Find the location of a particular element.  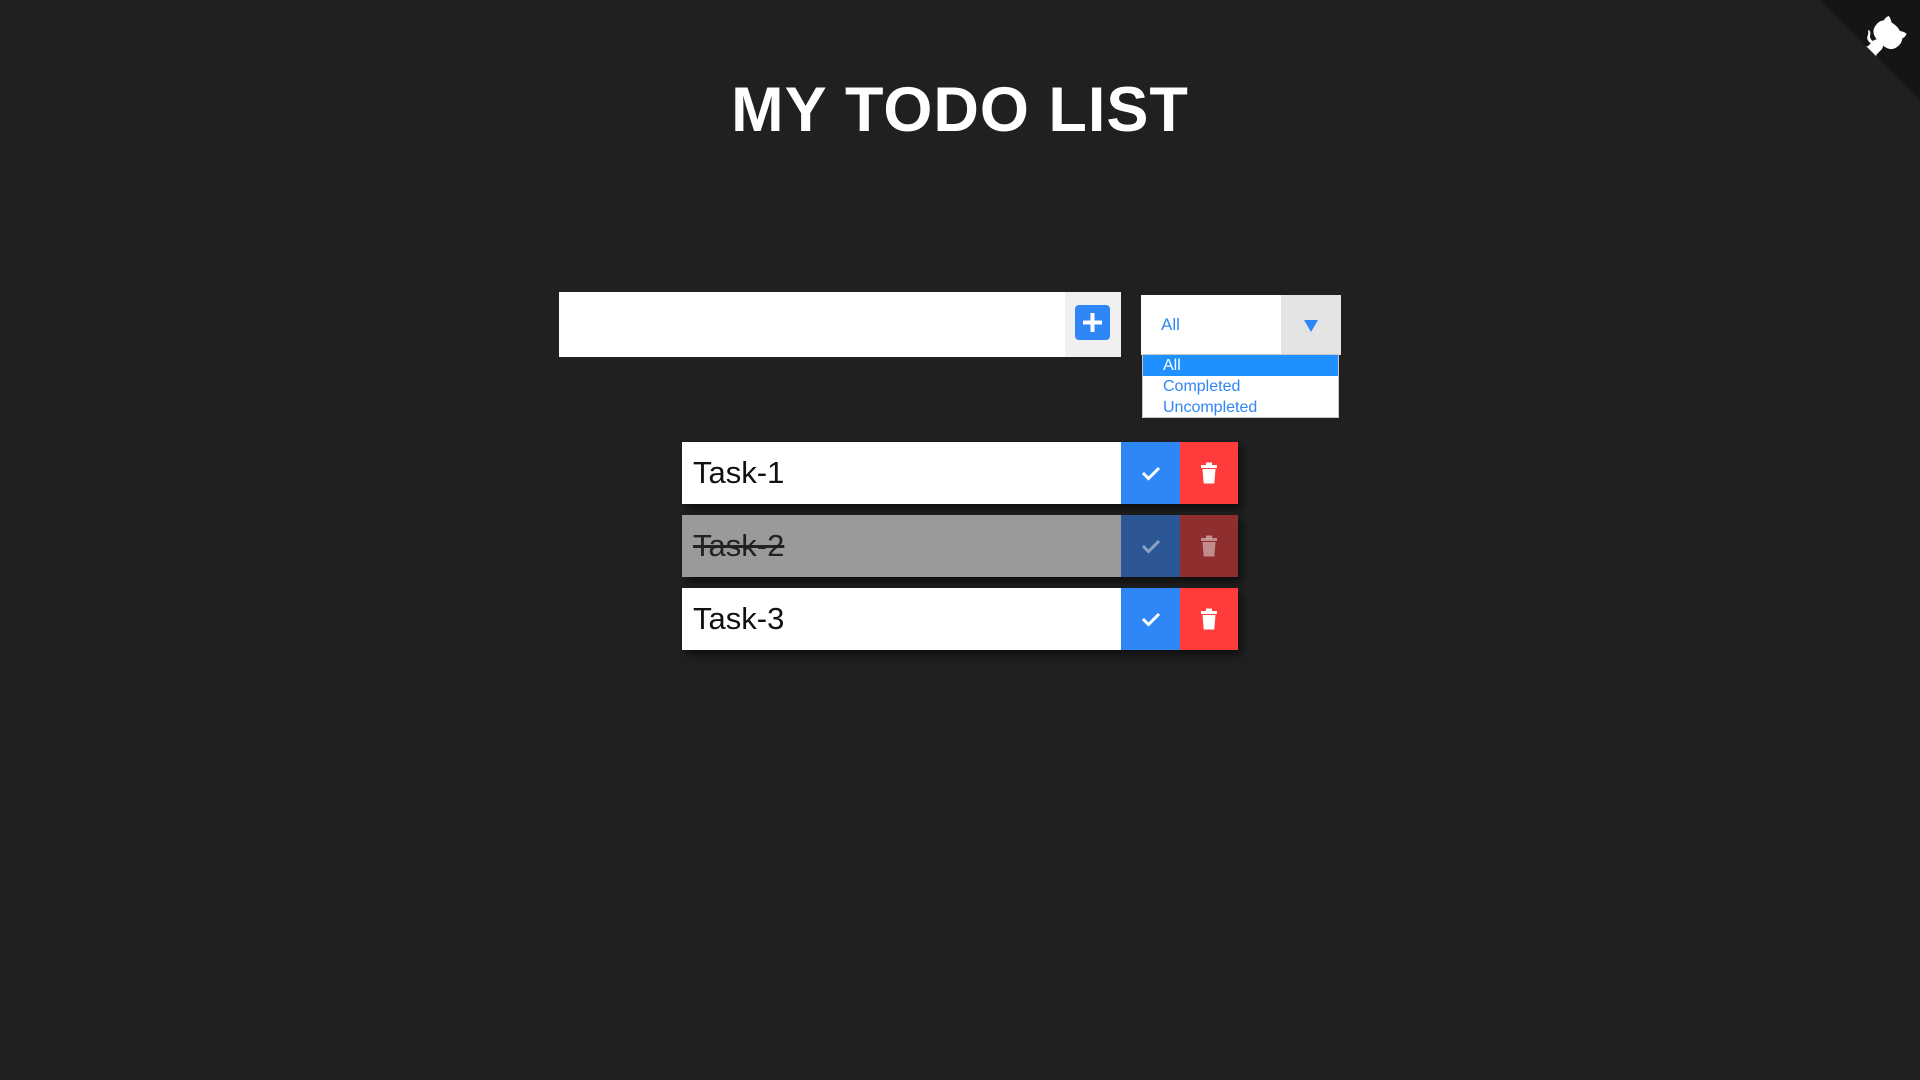

todo-text: Task-1 is located at coordinates (739, 472).